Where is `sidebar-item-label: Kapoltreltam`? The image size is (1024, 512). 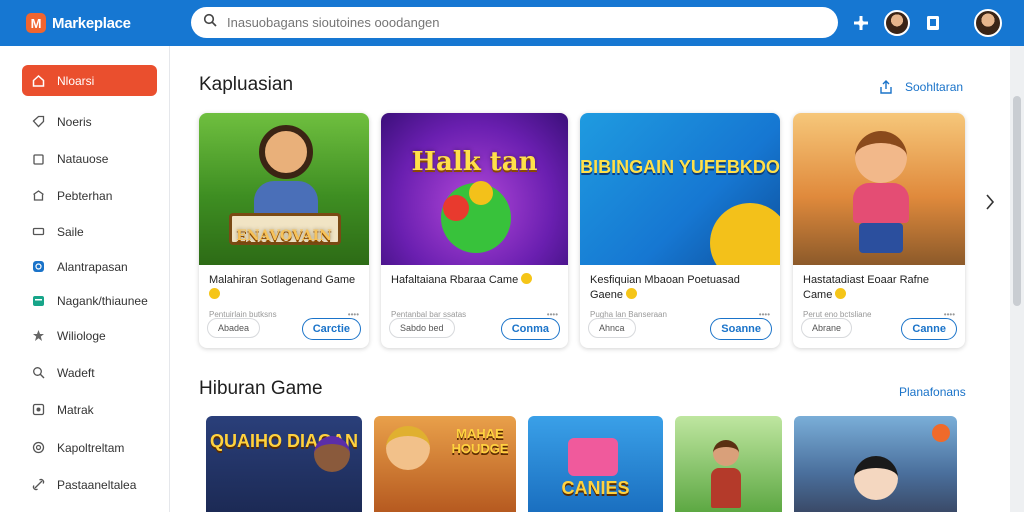 sidebar-item-label: Kapoltreltam is located at coordinates (91, 447).